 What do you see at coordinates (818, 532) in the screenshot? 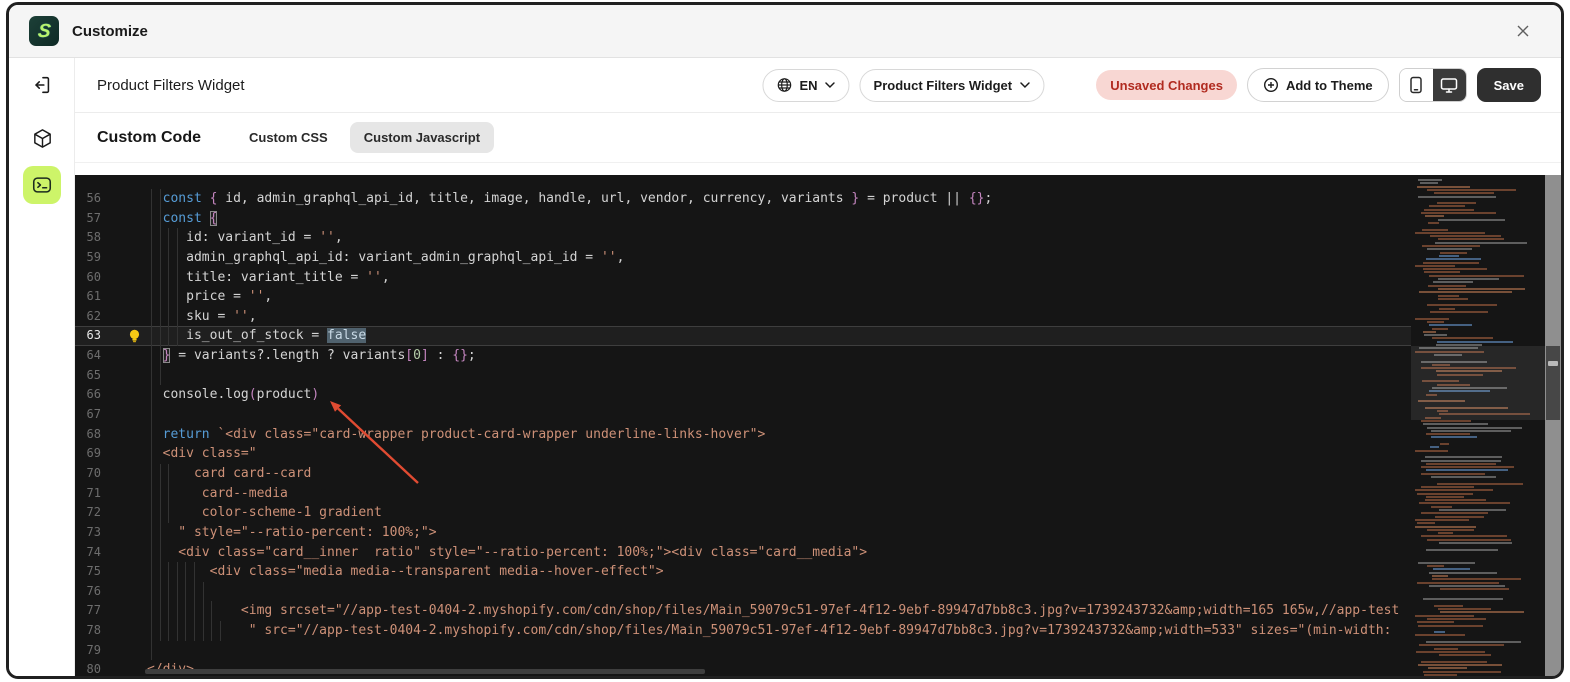
I see `code-line: 73 " style="--ratio-percent: 100%;">` at bounding box center [818, 532].